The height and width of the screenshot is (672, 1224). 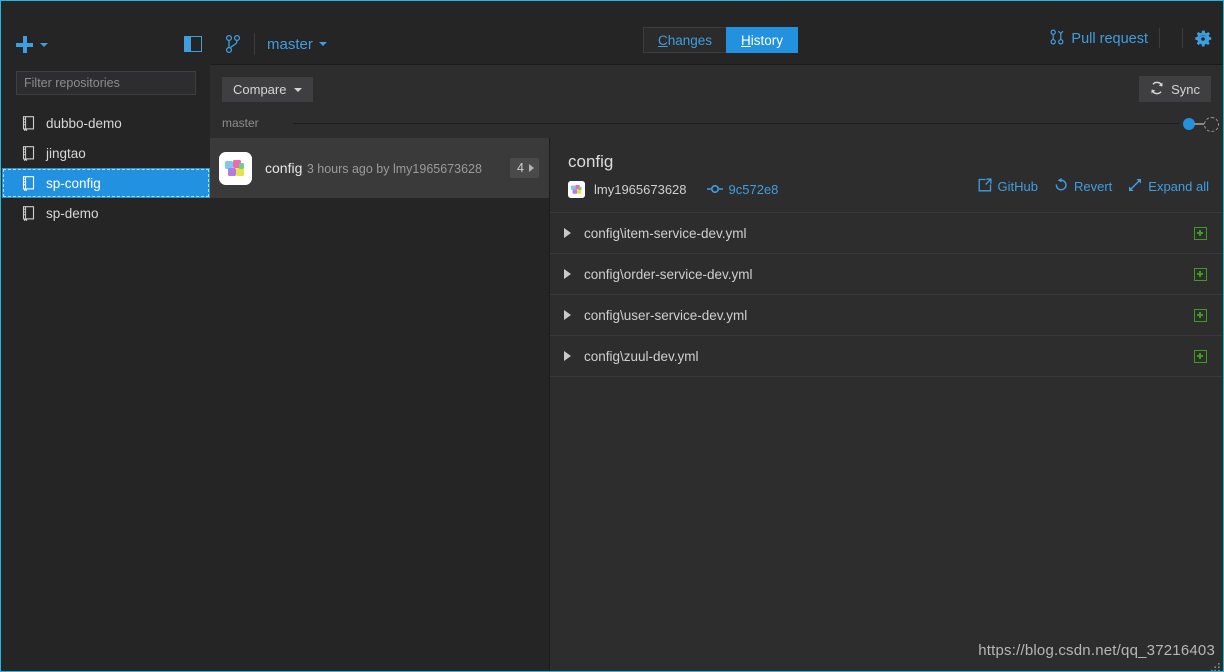 What do you see at coordinates (1178, 186) in the screenshot?
I see `expand-all-label: Expand all` at bounding box center [1178, 186].